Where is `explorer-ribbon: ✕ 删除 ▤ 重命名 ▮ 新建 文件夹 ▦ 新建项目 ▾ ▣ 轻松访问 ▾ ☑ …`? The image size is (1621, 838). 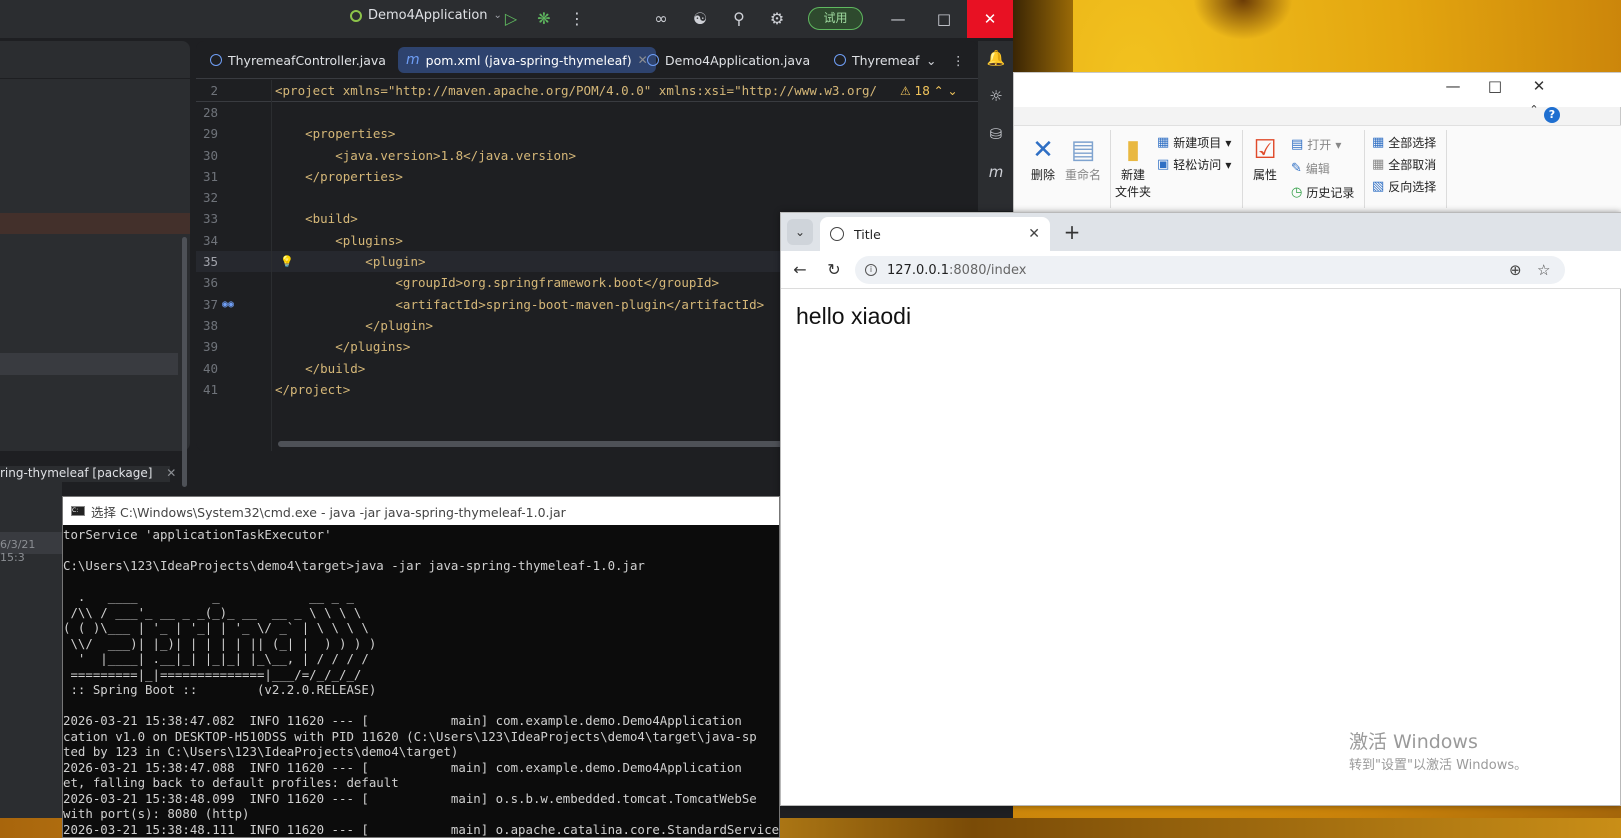
explorer-ribbon: ✕ 删除 ▤ 重命名 ▮ 新建 文件夹 ▦ 新建项目 ▾ ▣ 轻松访问 ▾ ☑ … is located at coordinates (1317, 169).